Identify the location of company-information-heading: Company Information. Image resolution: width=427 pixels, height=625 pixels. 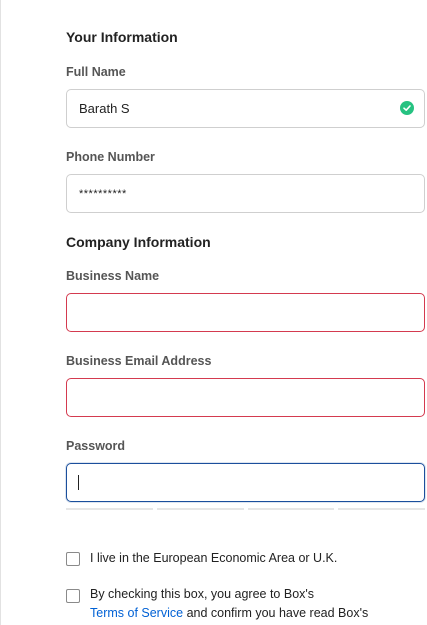
(138, 242).